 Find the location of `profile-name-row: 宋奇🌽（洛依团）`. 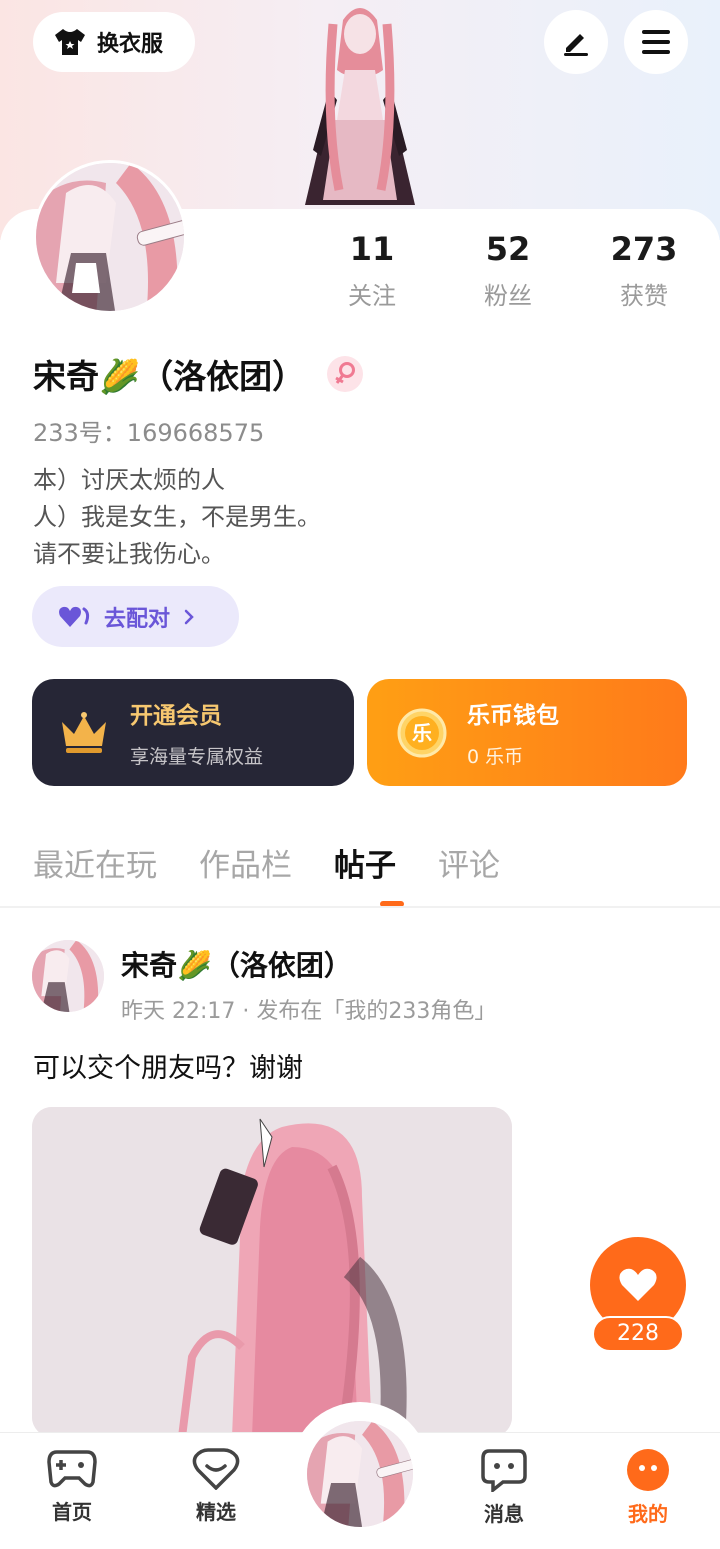

profile-name-row: 宋奇🌽（洛依团） is located at coordinates (198, 374).